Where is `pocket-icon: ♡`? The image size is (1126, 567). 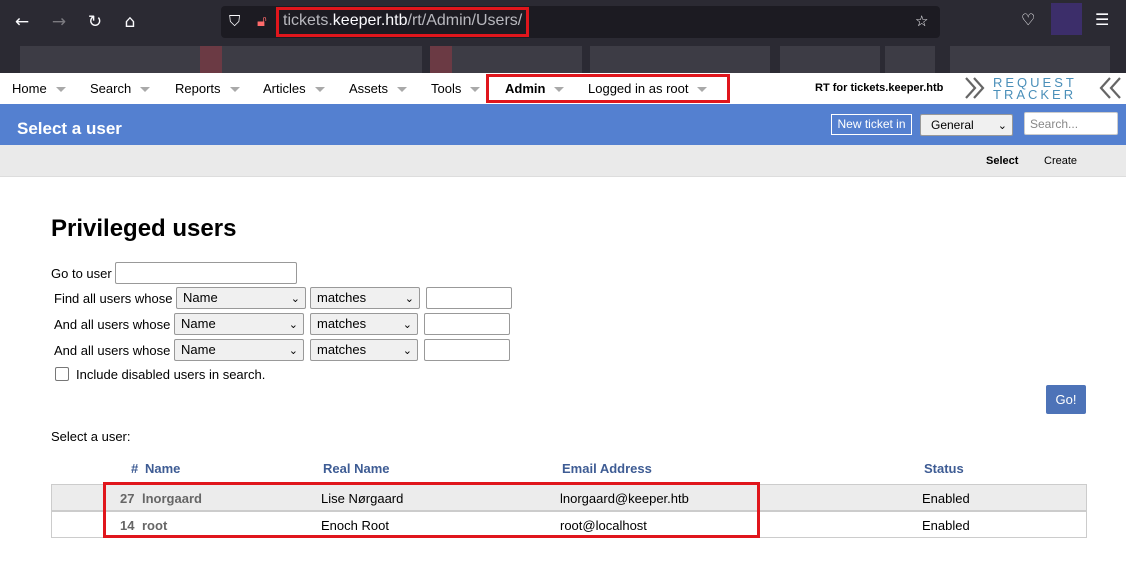 pocket-icon: ♡ is located at coordinates (1028, 19).